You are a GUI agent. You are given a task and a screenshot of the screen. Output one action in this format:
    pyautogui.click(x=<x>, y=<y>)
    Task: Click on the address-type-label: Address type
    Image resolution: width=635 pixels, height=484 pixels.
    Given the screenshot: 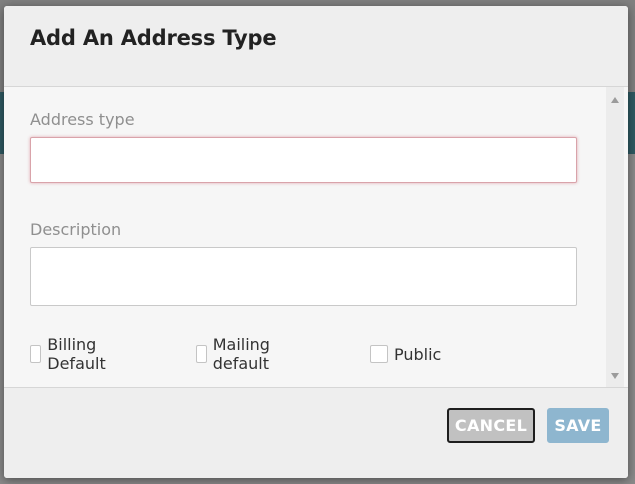 What is the action you would take?
    pyautogui.click(x=82, y=119)
    